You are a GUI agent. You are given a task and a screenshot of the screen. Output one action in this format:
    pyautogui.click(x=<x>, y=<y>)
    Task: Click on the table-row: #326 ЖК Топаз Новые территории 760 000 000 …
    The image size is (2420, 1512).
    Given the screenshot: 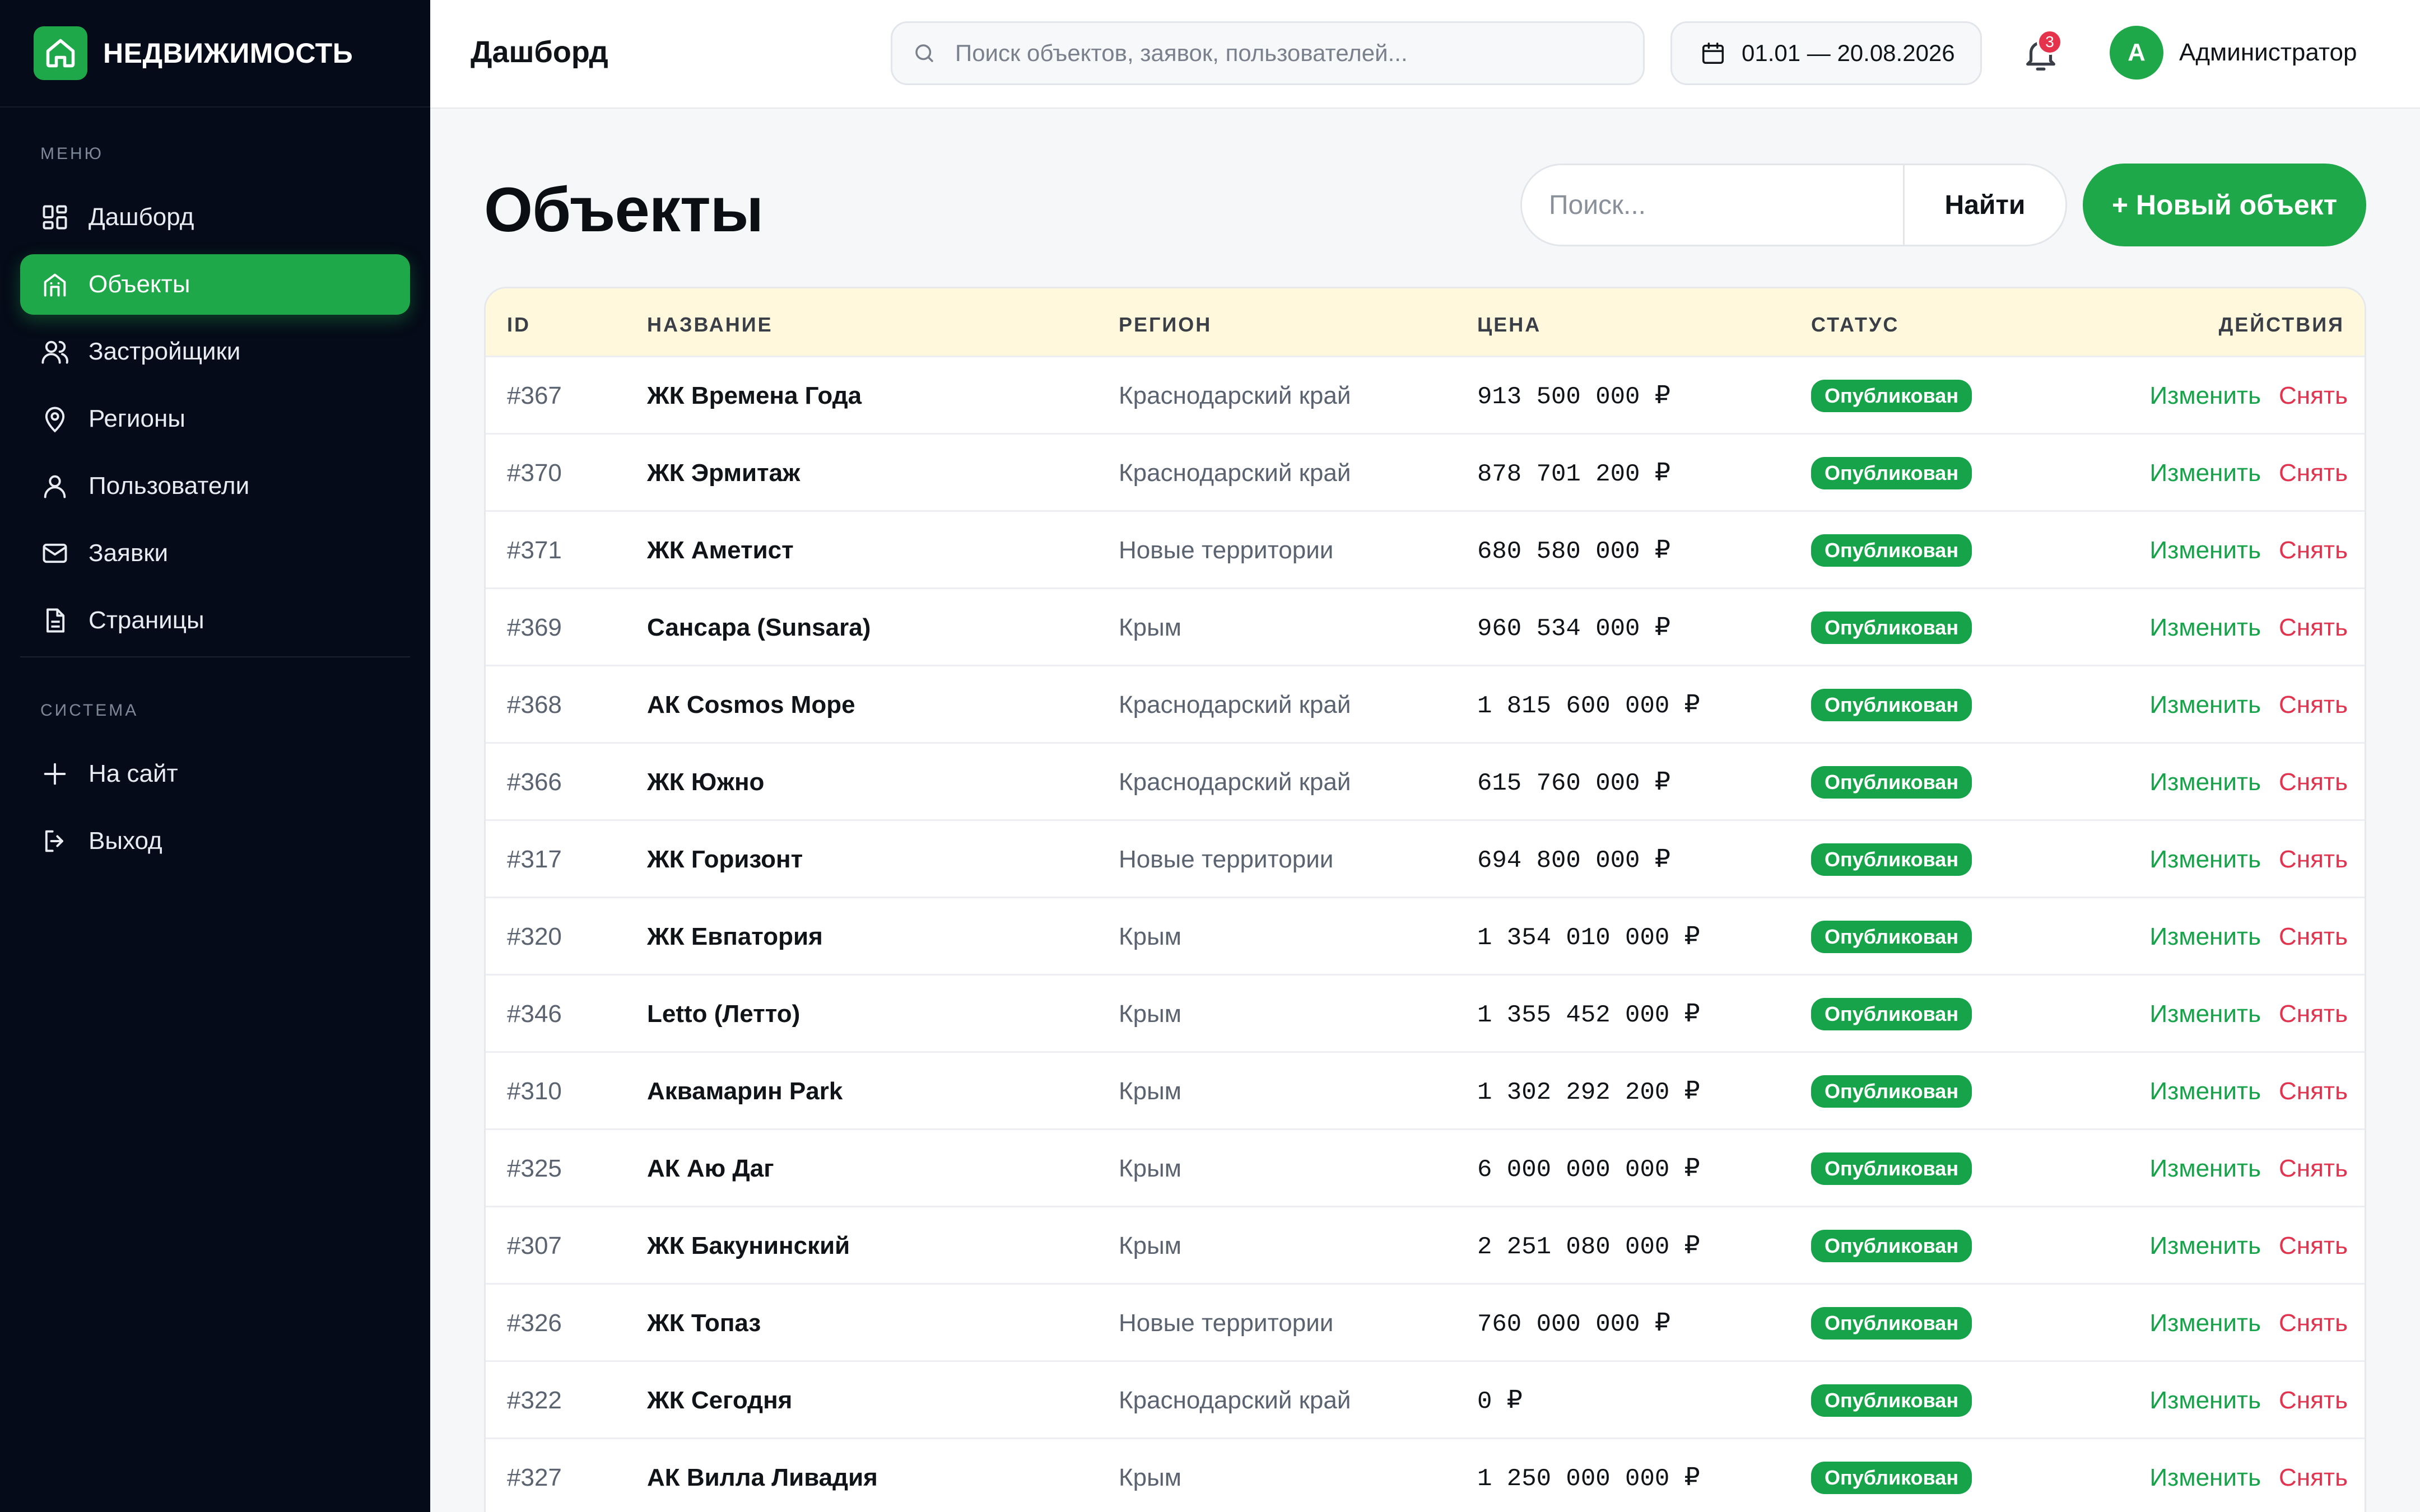 What is the action you would take?
    pyautogui.click(x=1426, y=1323)
    